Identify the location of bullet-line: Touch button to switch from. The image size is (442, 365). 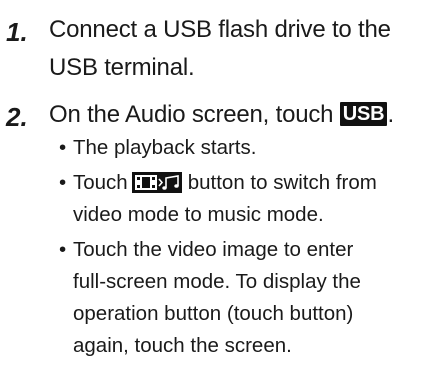
(256, 183).